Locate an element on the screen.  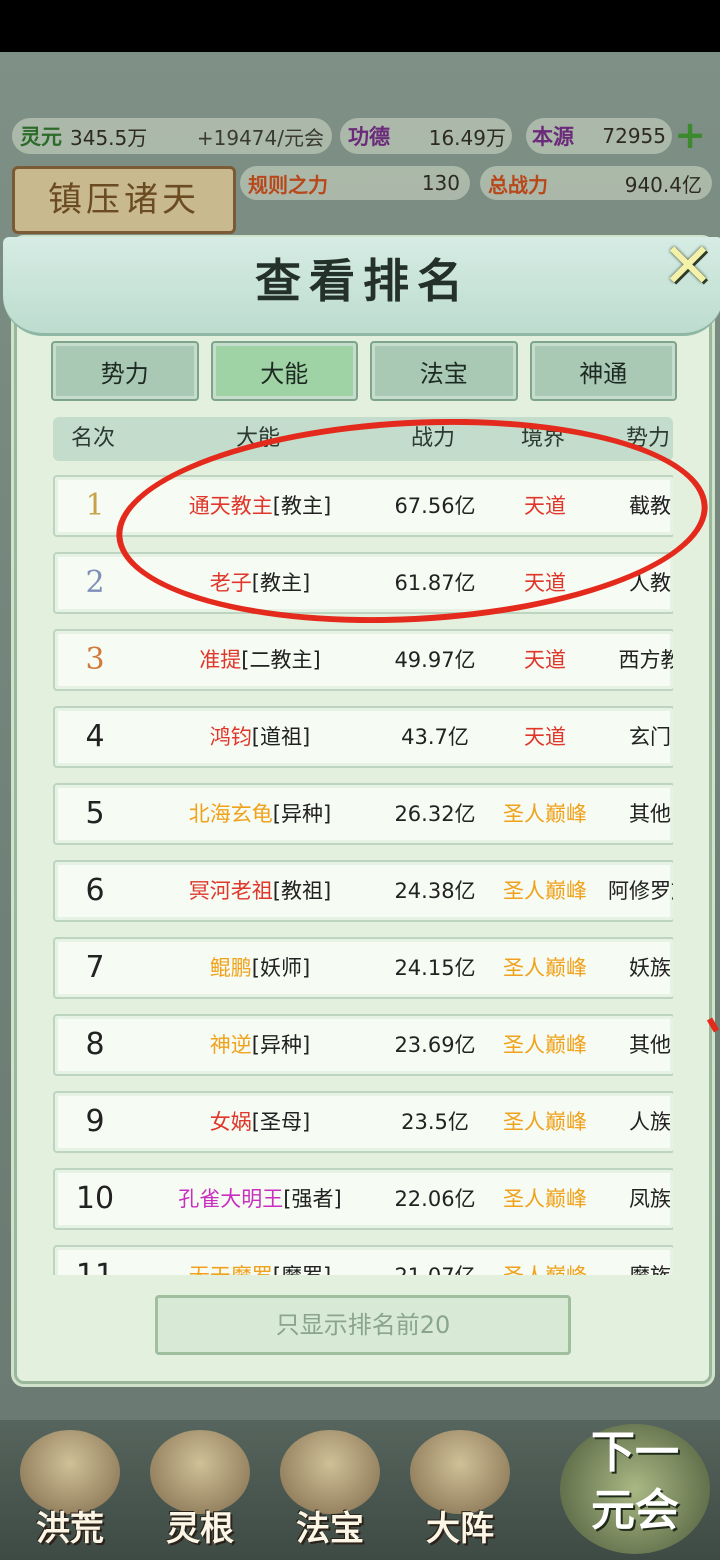
status-bar is located at coordinates (360, 26).